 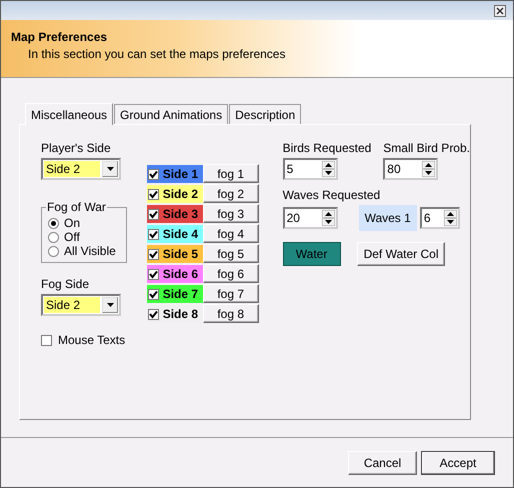 What do you see at coordinates (332, 195) in the screenshot?
I see `field-label: Waves Requested` at bounding box center [332, 195].